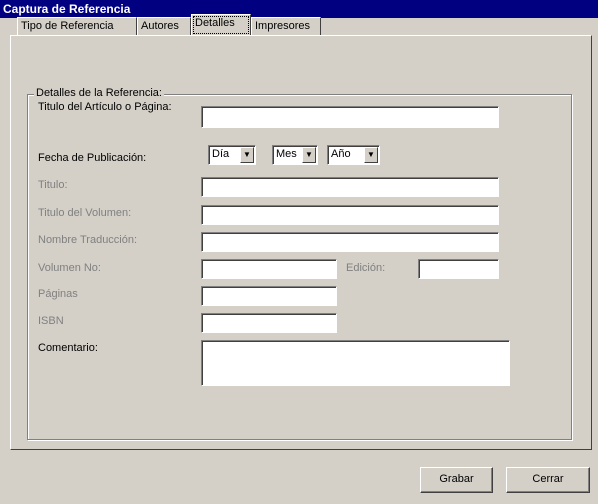 This screenshot has width=598, height=504. Describe the element at coordinates (53, 185) in the screenshot. I see `label-titulo: Titulo:` at that location.